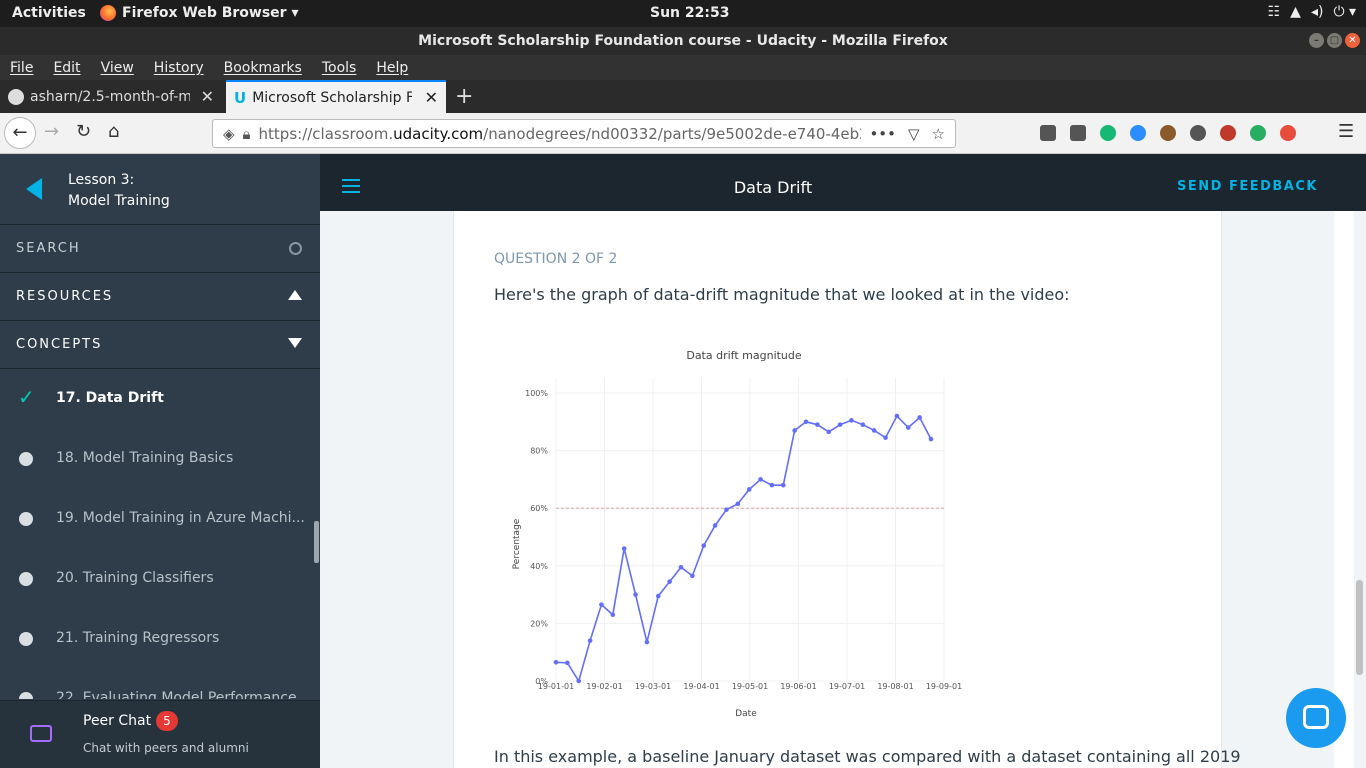  Describe the element at coordinates (1316, 40) in the screenshot. I see `minimize-button: –` at that location.